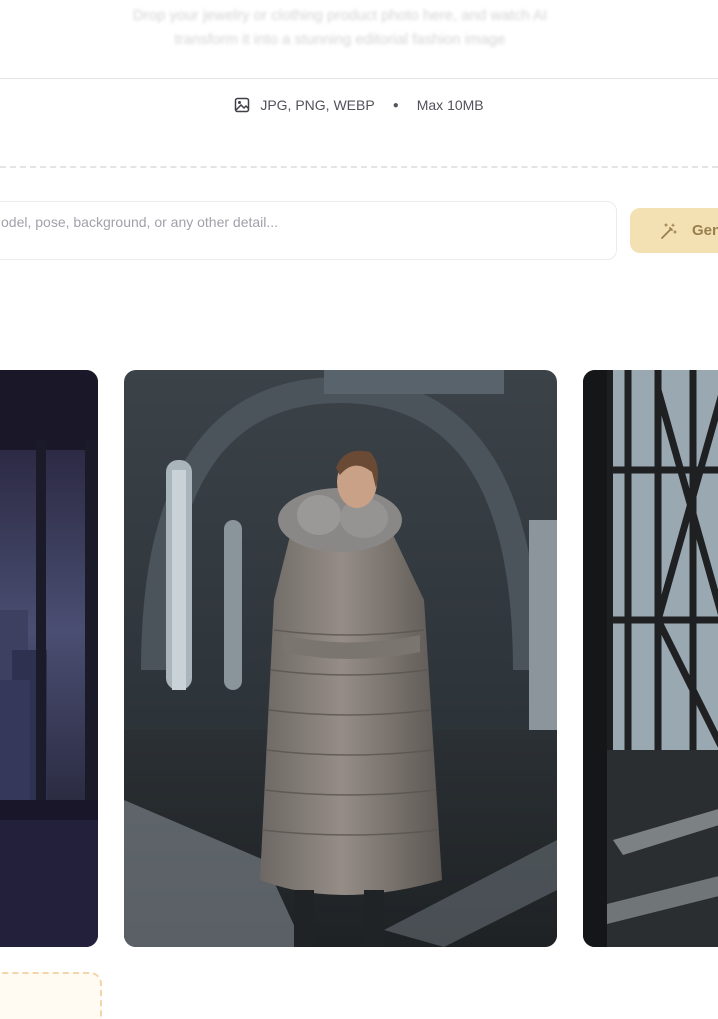  I want to click on industrial-windows-image, so click(650, 658).